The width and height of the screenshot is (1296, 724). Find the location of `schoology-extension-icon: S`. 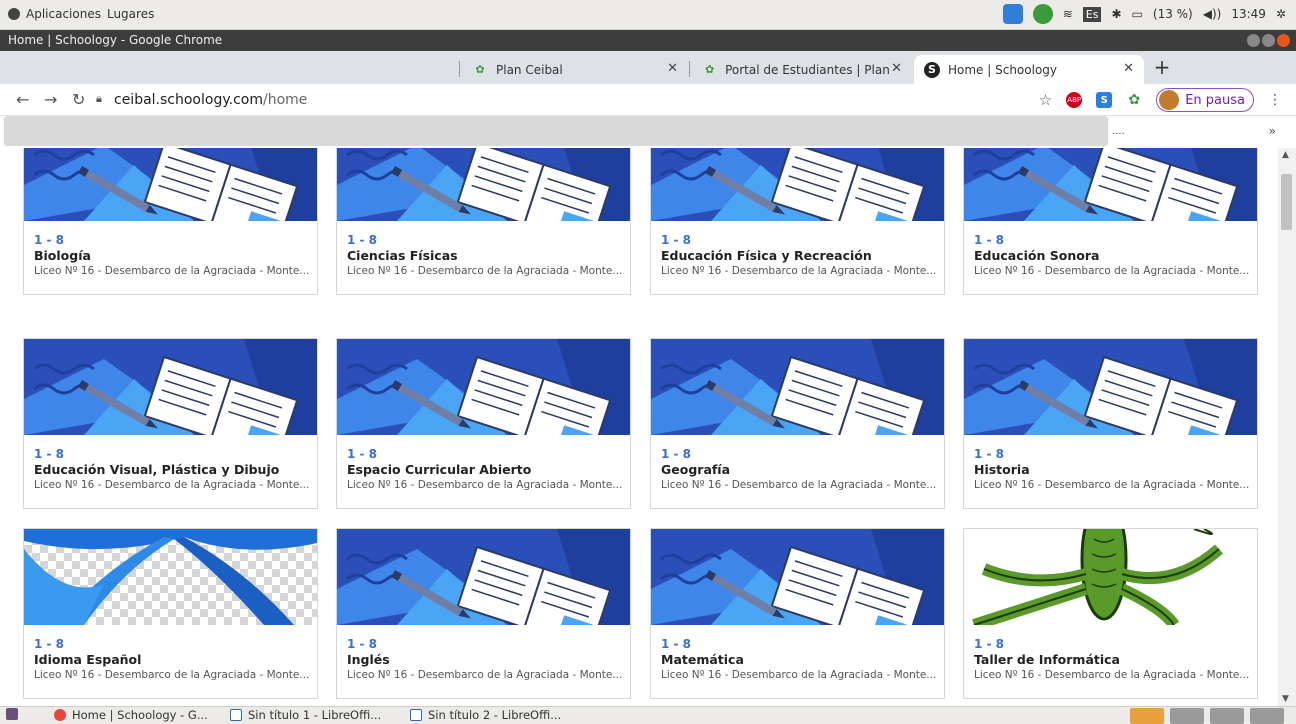

schoology-extension-icon: S is located at coordinates (1104, 100).